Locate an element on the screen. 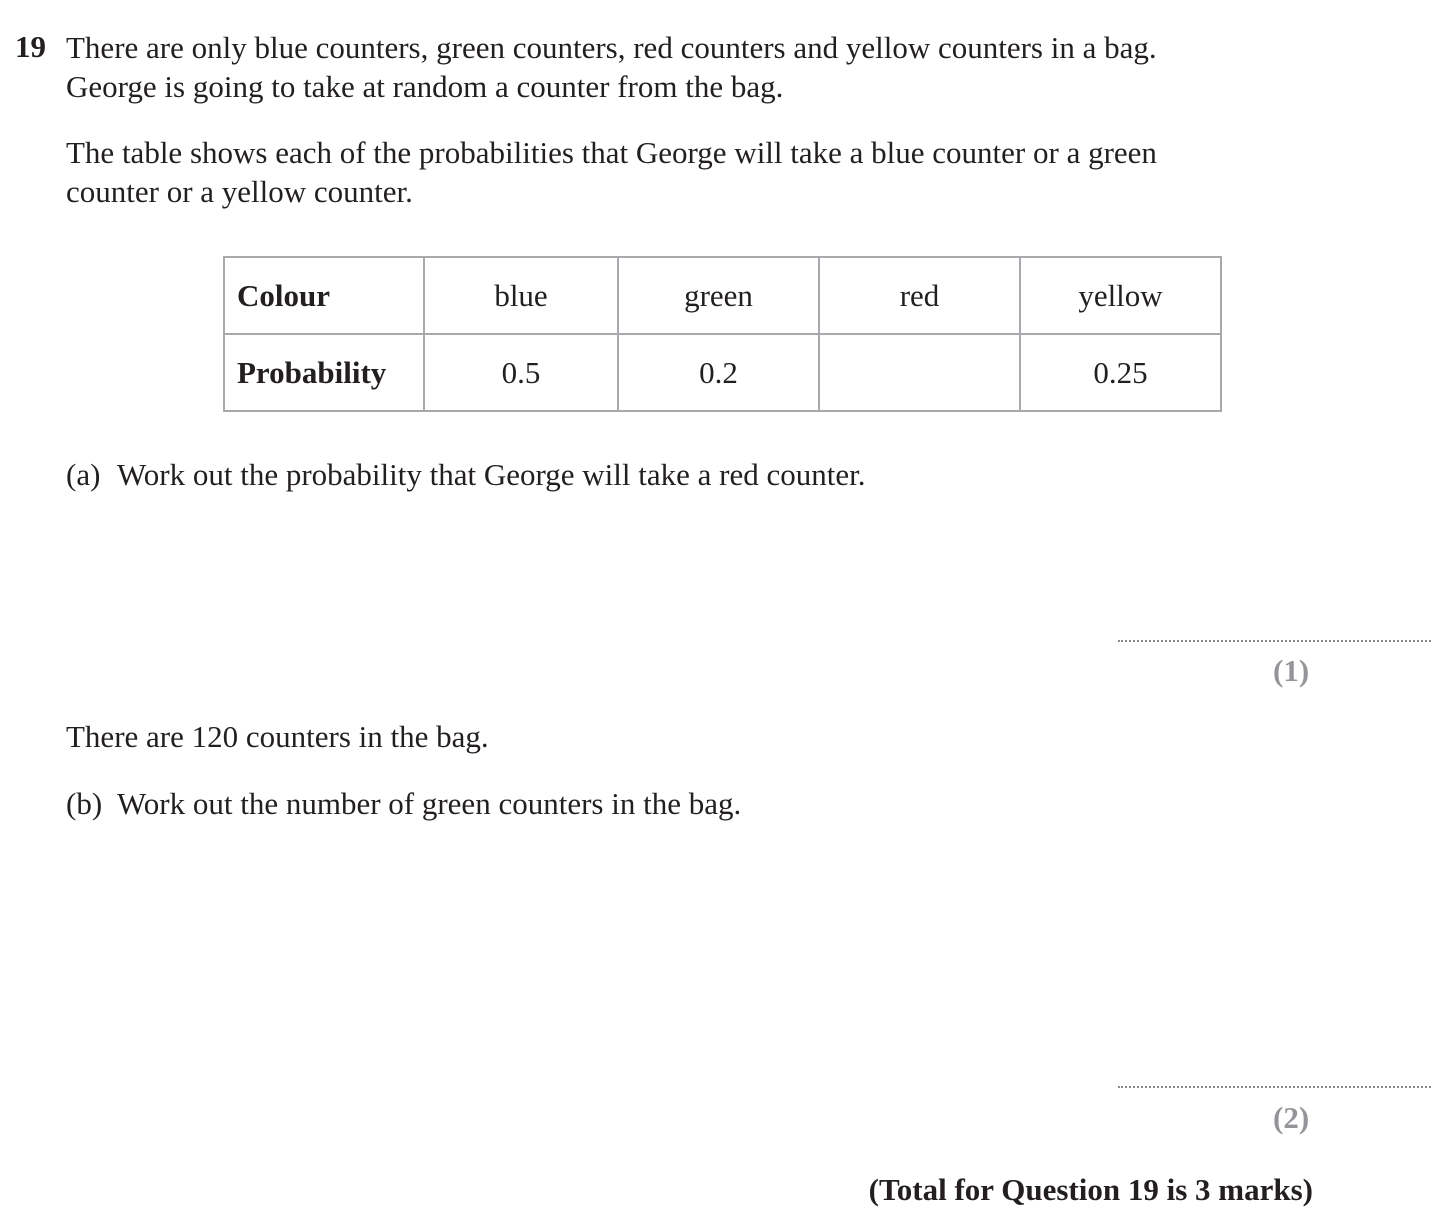  probability-cell-green: 0.2 is located at coordinates (718, 372).